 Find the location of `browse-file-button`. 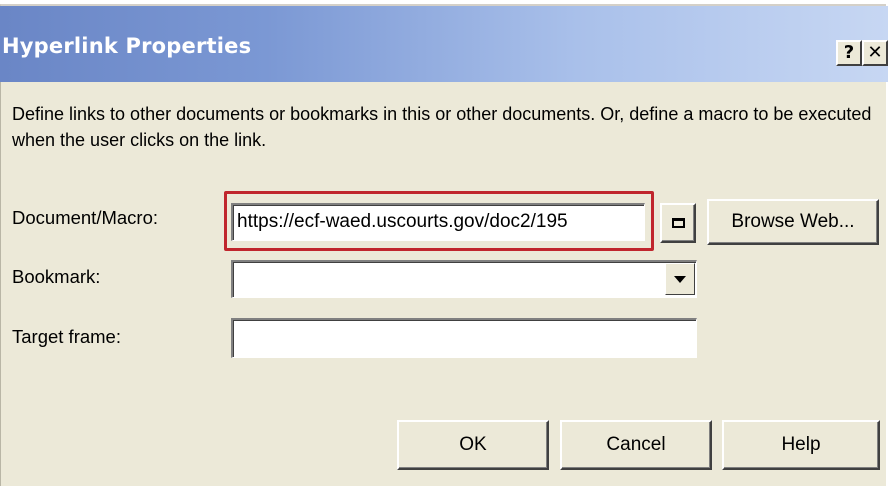

browse-file-button is located at coordinates (678, 223).